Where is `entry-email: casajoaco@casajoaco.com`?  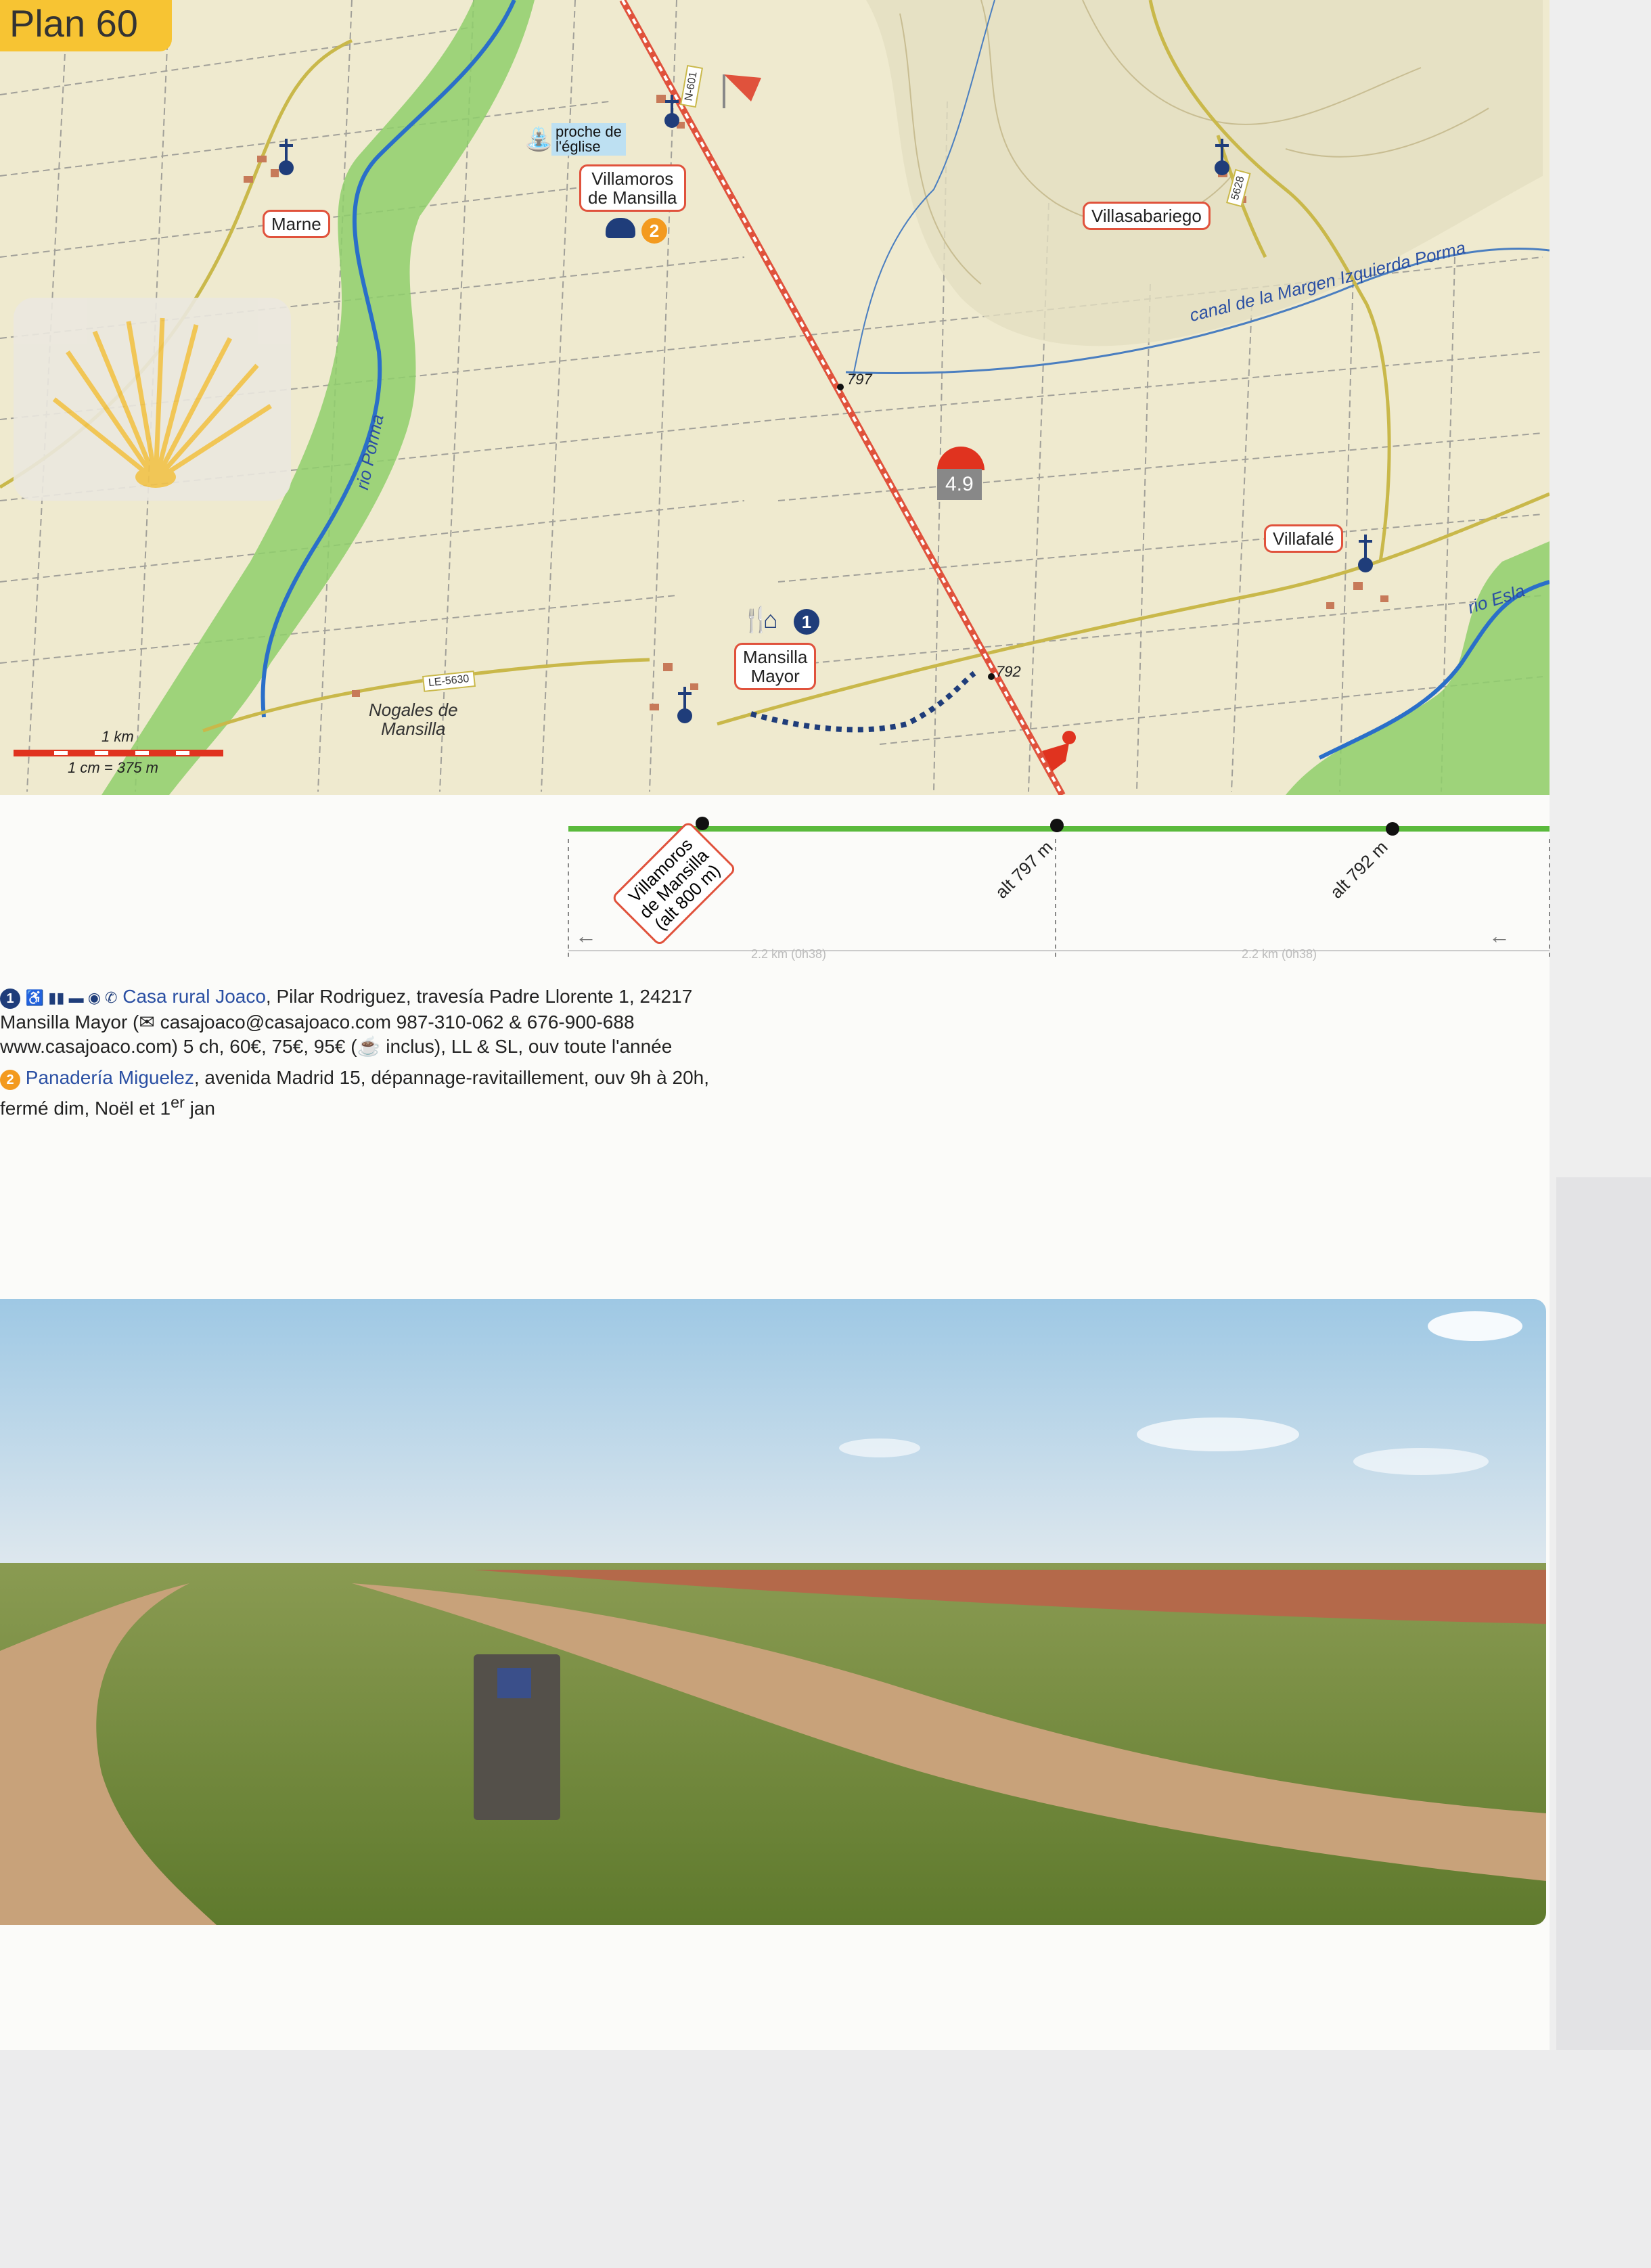
entry-email: casajoaco@casajoaco.com is located at coordinates (275, 1022).